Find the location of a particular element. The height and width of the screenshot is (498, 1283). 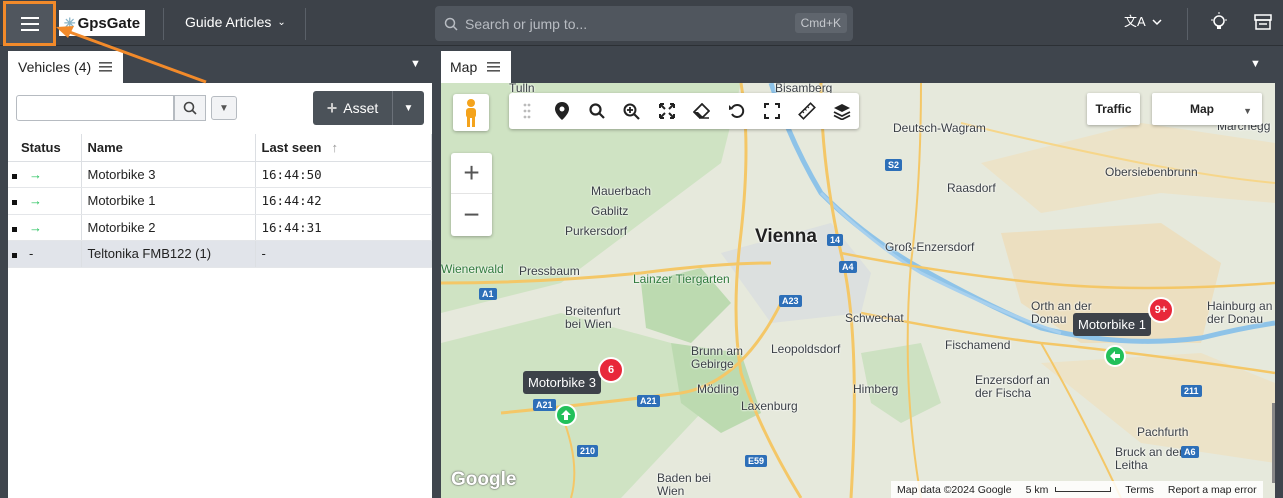

add-asset-button: + Asset is located at coordinates (352, 108).